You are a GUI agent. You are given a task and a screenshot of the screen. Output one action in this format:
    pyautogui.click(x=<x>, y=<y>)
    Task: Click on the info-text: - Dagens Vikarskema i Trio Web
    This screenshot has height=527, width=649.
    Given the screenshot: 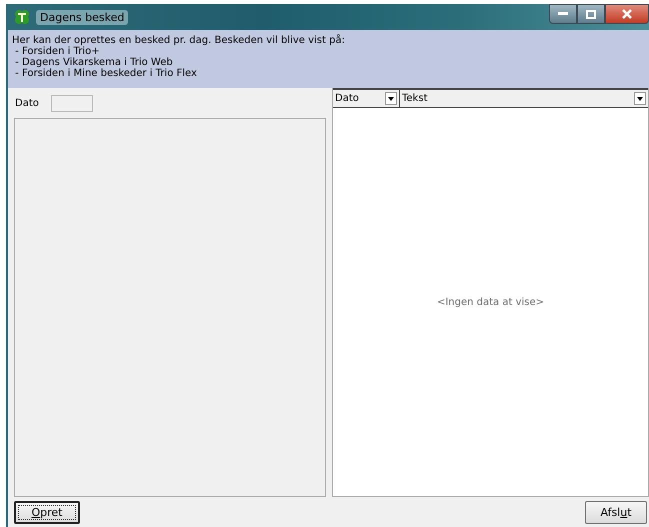 What is the action you would take?
    pyautogui.click(x=94, y=62)
    